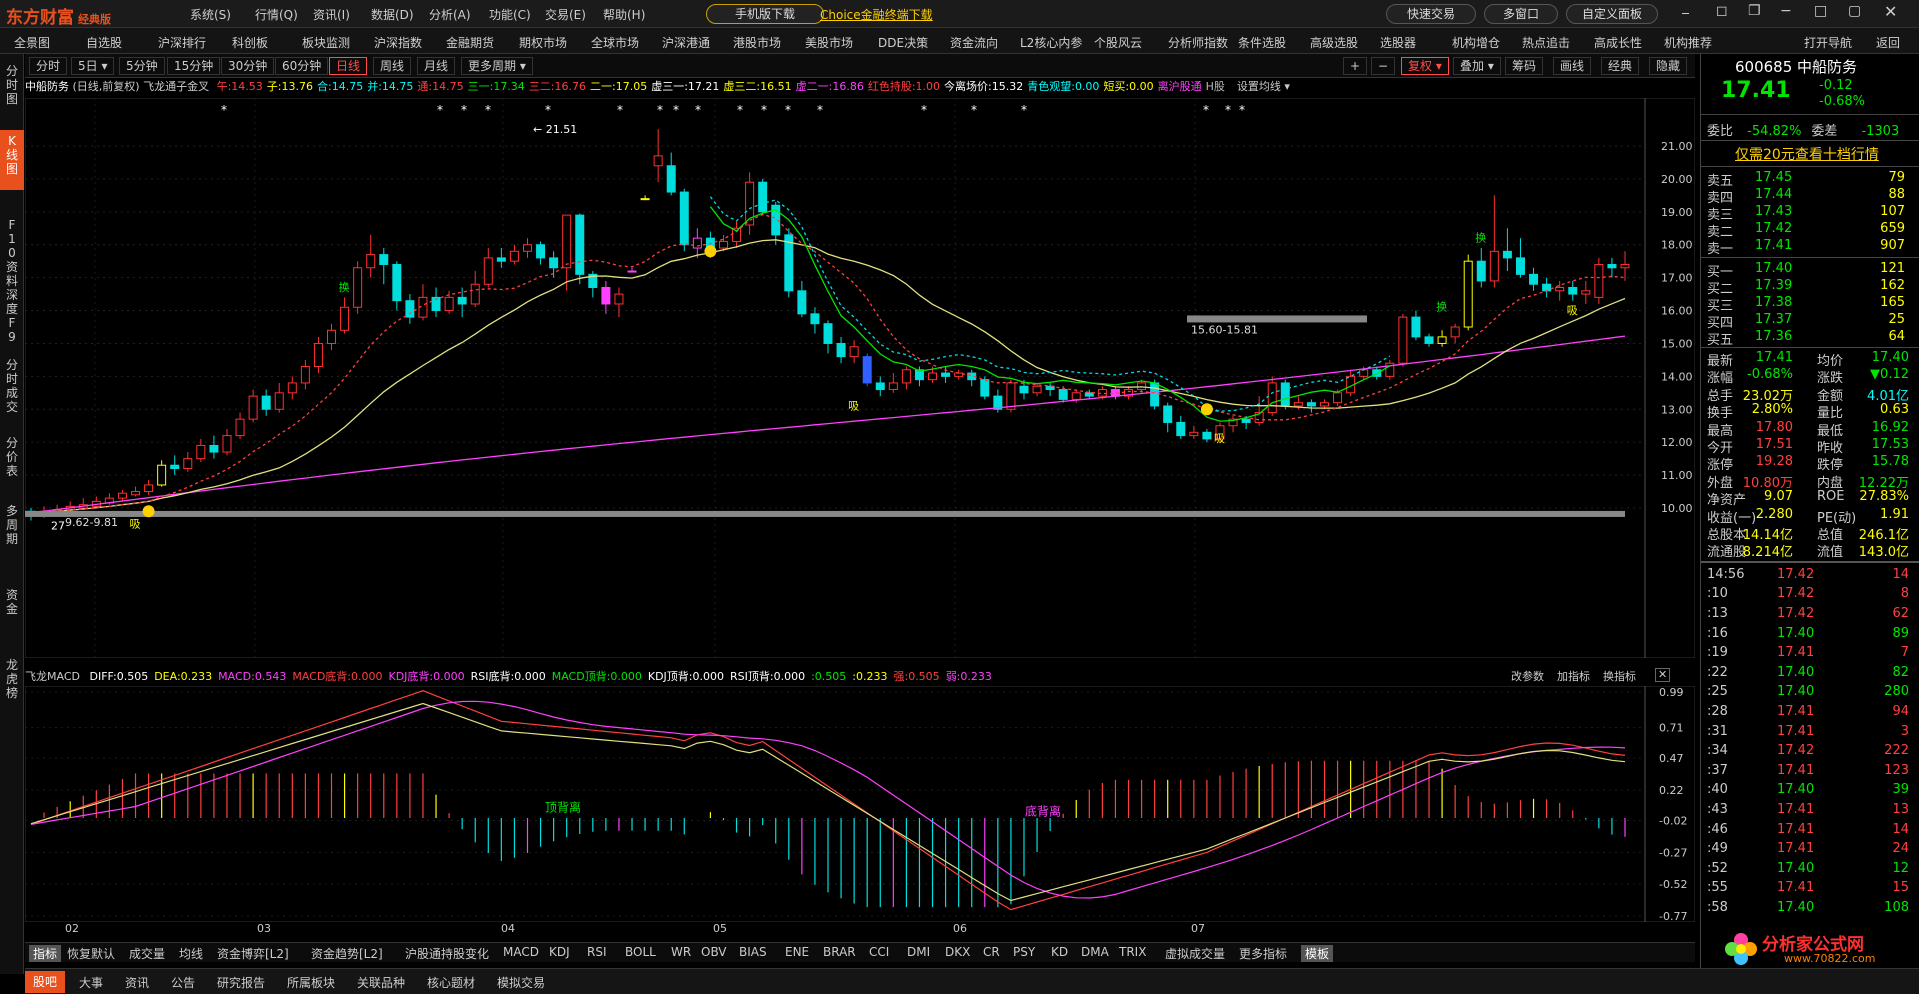 This screenshot has height=994, width=1919. Describe the element at coordinates (191, 953) in the screenshot. I see `indicator-tab-3: 均线` at that location.